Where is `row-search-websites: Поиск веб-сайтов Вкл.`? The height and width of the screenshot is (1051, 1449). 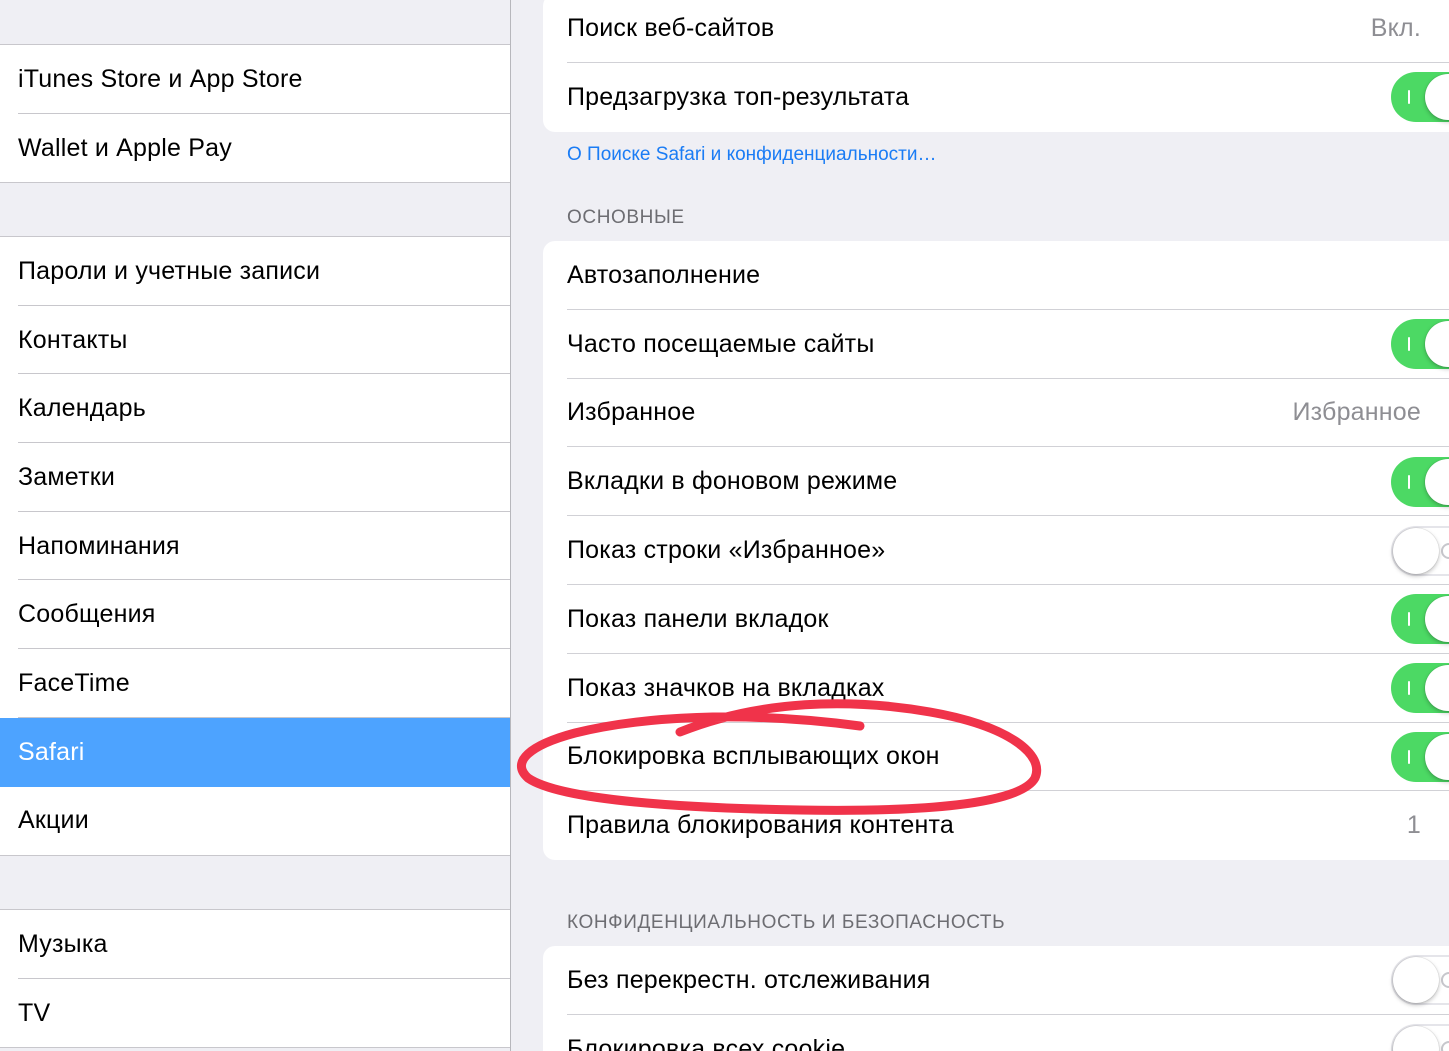 row-search-websites: Поиск веб-сайтов Вкл. is located at coordinates (996, 31).